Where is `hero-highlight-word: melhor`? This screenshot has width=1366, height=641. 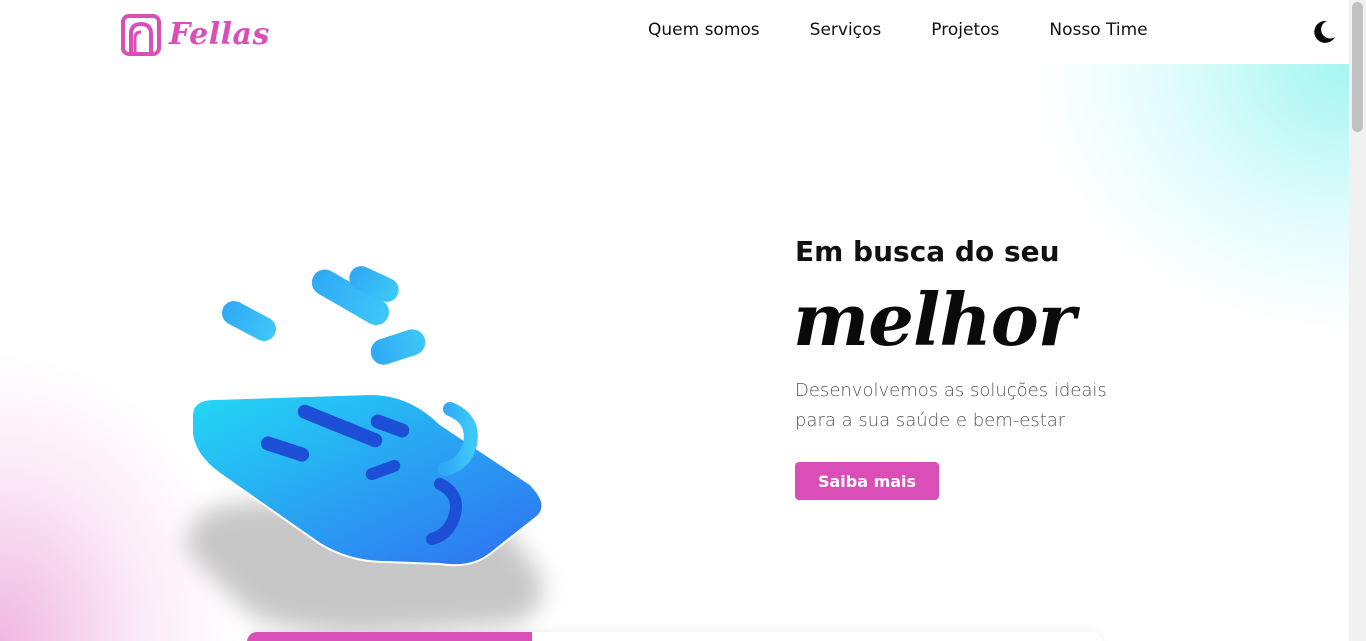
hero-highlight-word: melhor is located at coordinates (934, 319).